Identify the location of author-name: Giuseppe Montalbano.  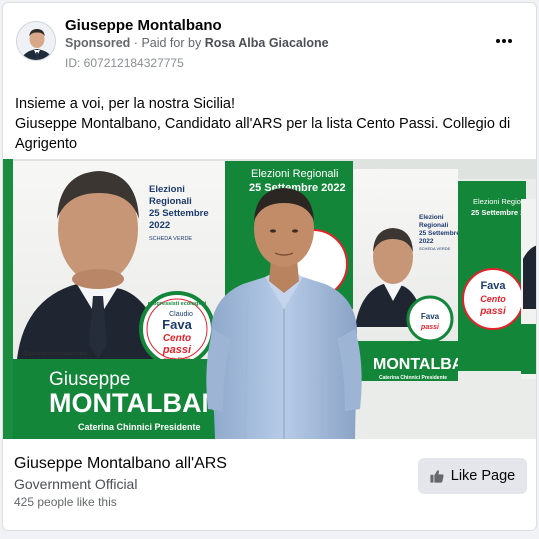
(143, 25).